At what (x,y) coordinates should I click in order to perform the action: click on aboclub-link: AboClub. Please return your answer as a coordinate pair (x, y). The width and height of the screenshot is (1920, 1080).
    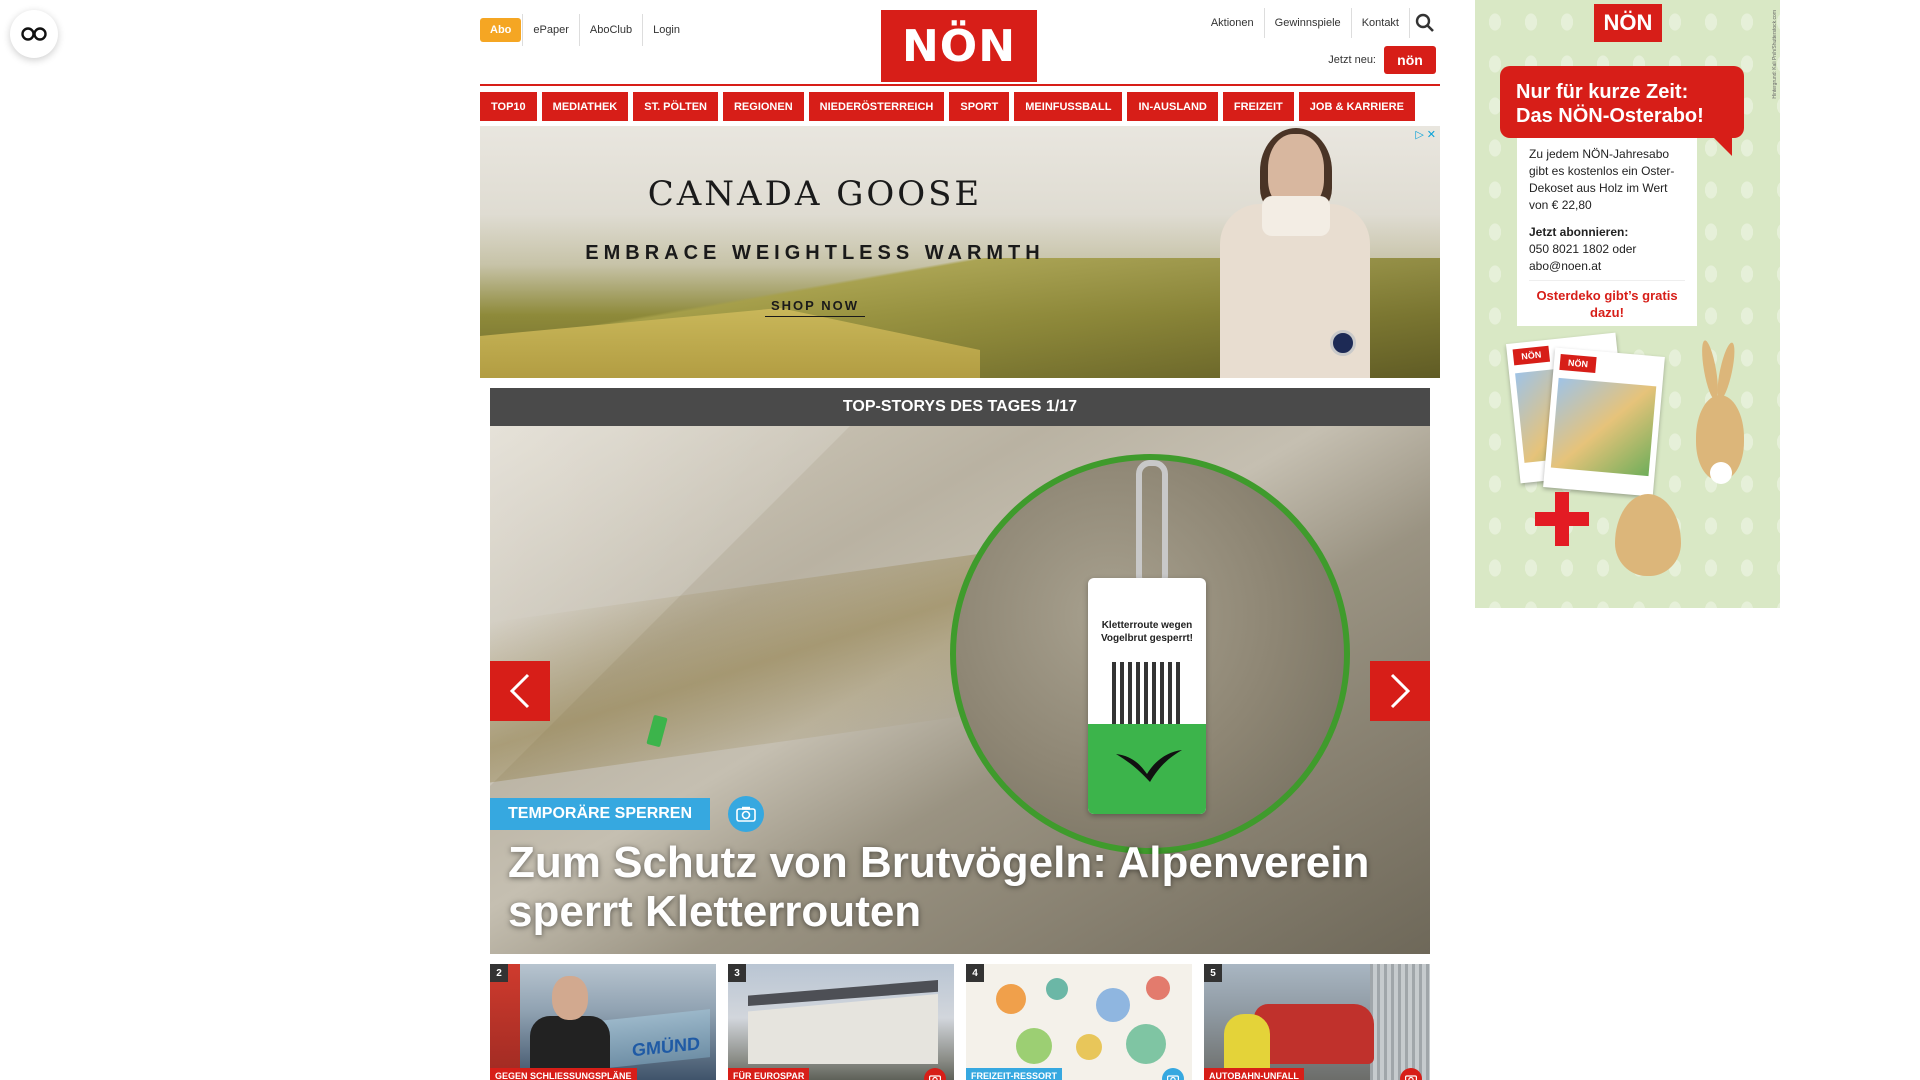
    Looking at the image, I should click on (610, 30).